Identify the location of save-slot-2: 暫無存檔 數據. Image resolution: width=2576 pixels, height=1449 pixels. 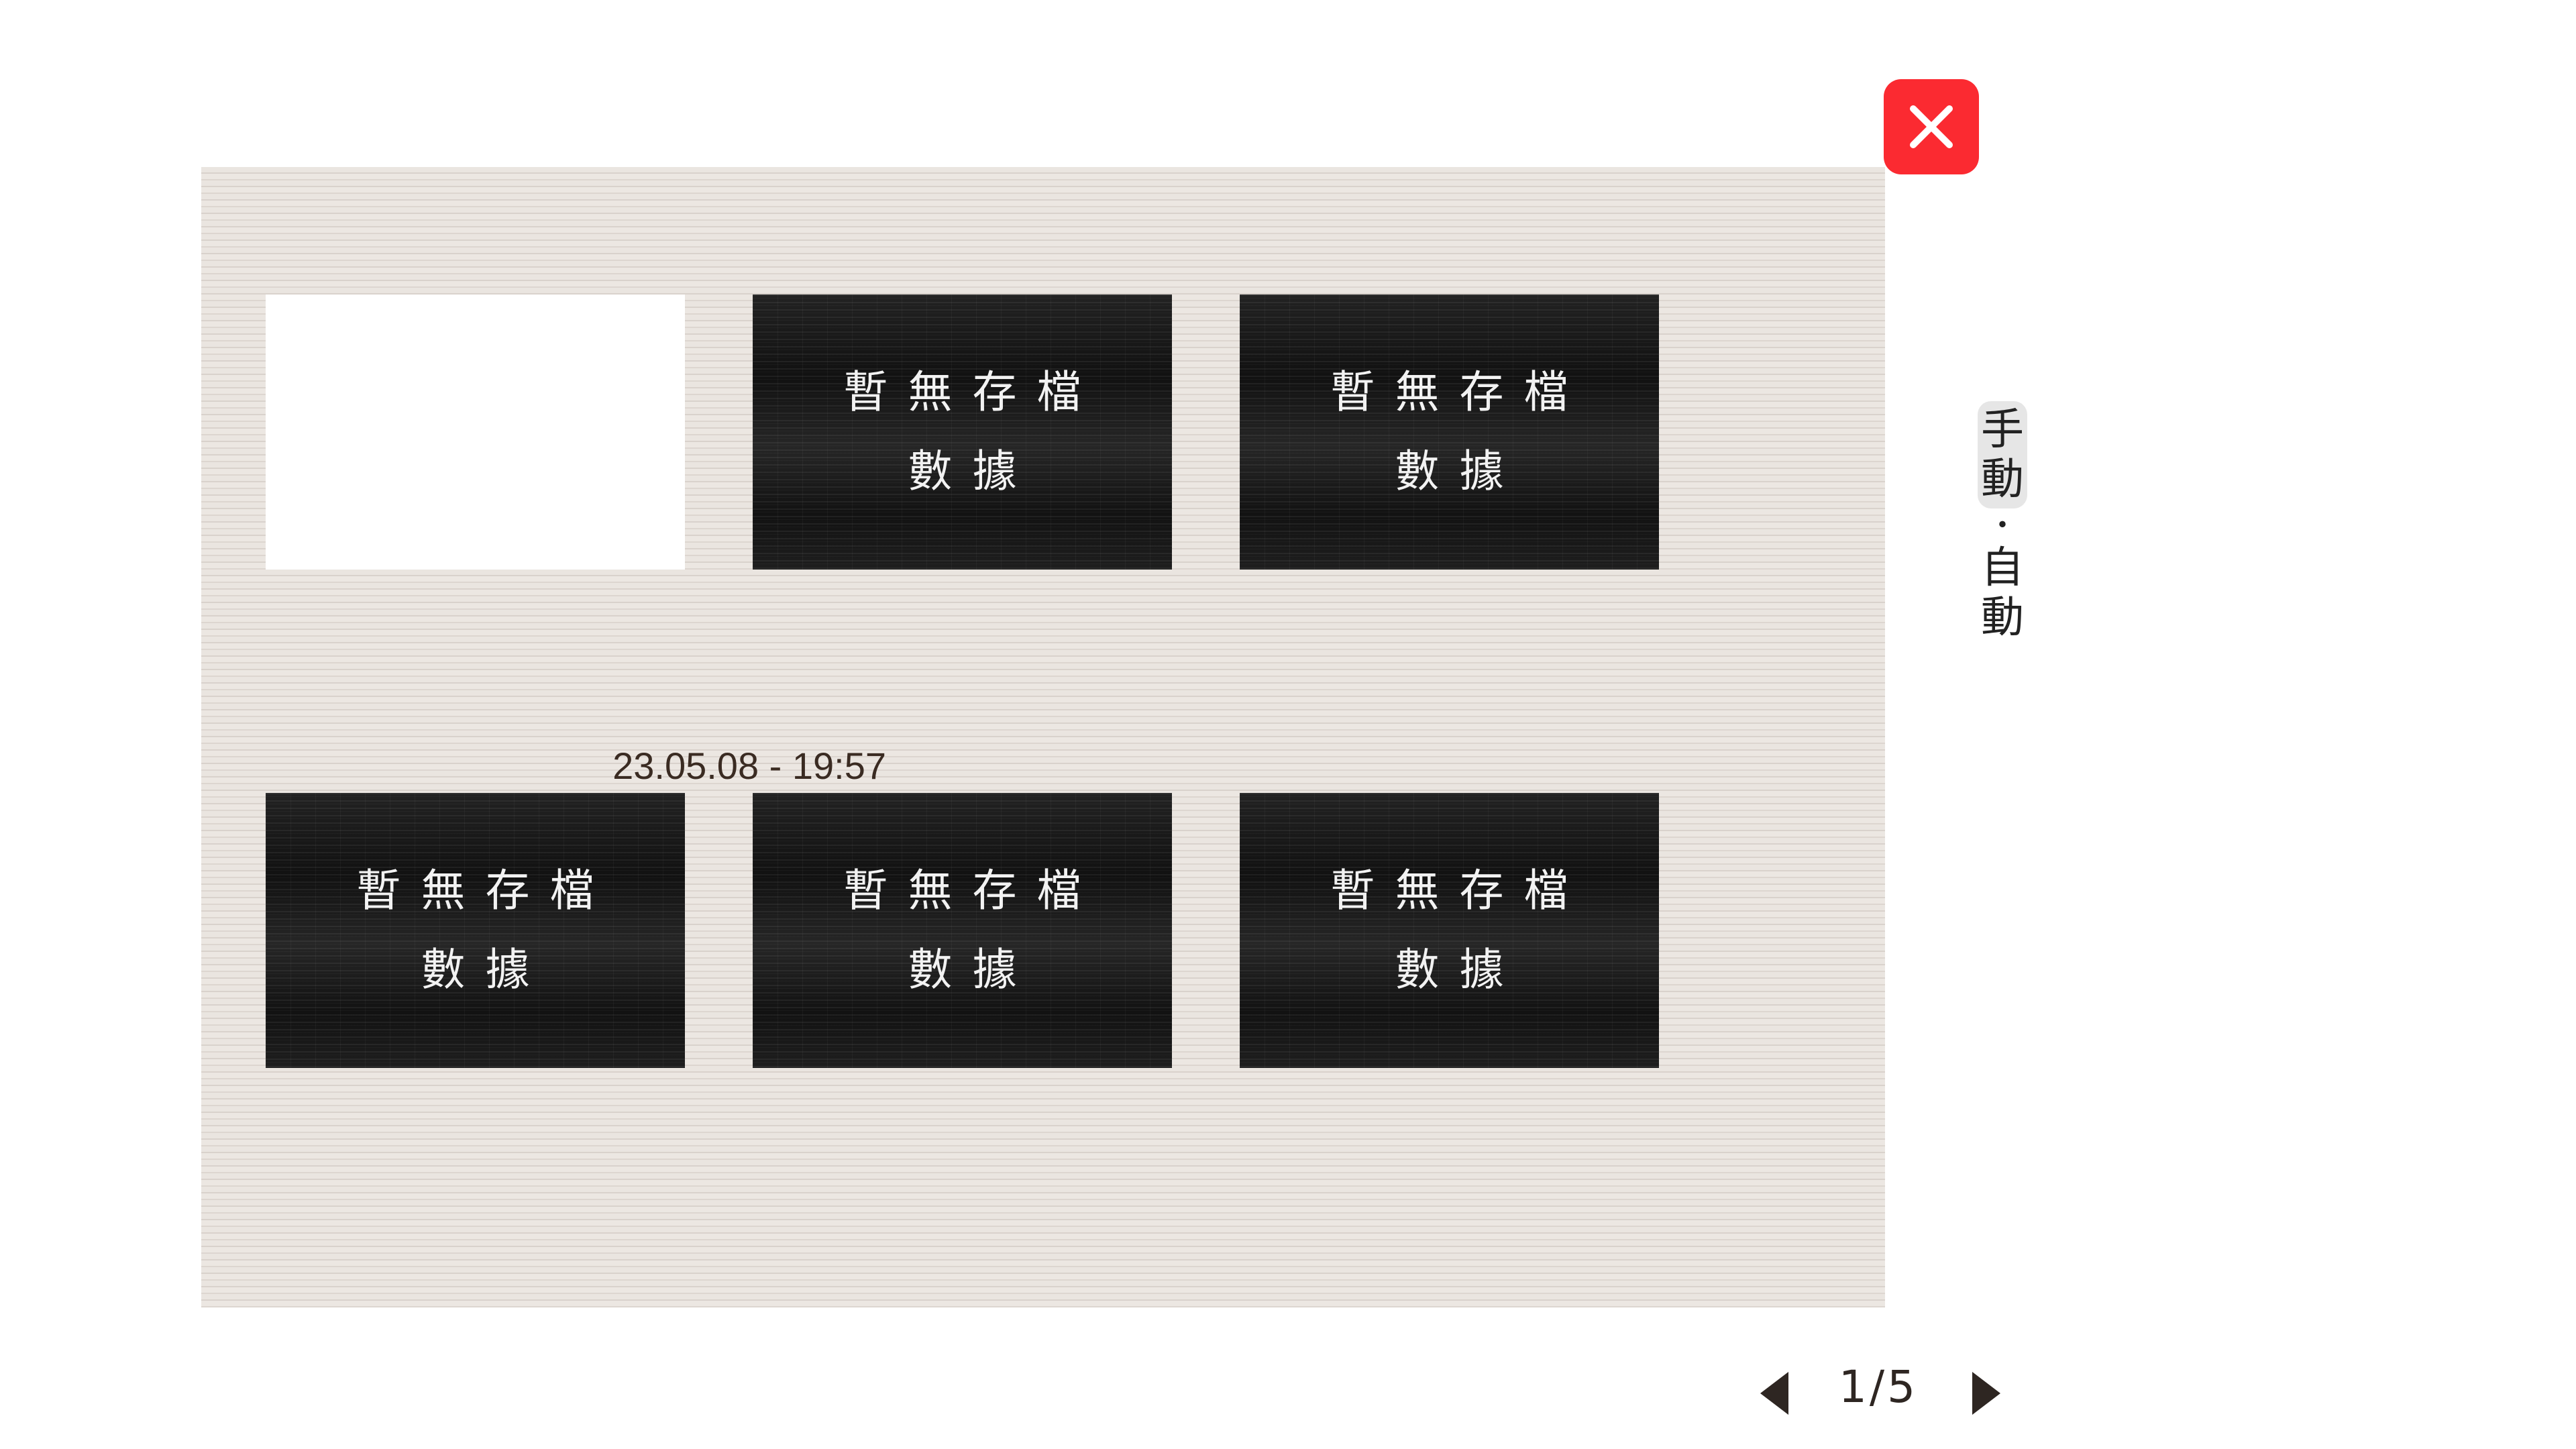
(962, 432).